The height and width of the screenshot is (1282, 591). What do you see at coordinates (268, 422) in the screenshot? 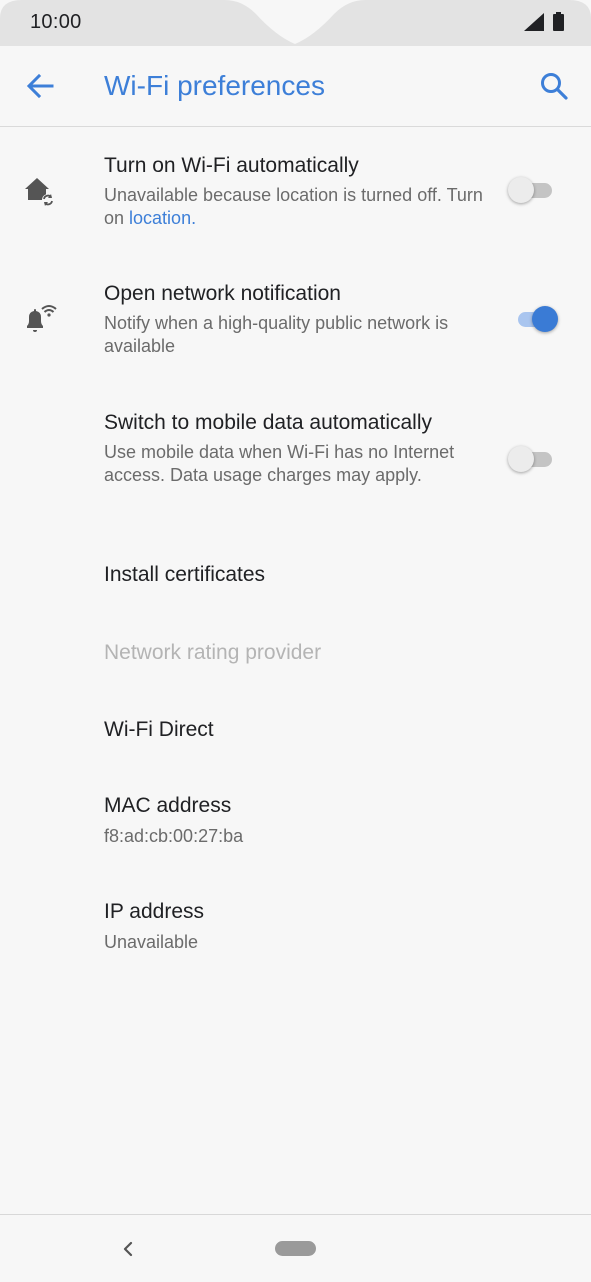
I see `item-title: Switch to mobile data automatically` at bounding box center [268, 422].